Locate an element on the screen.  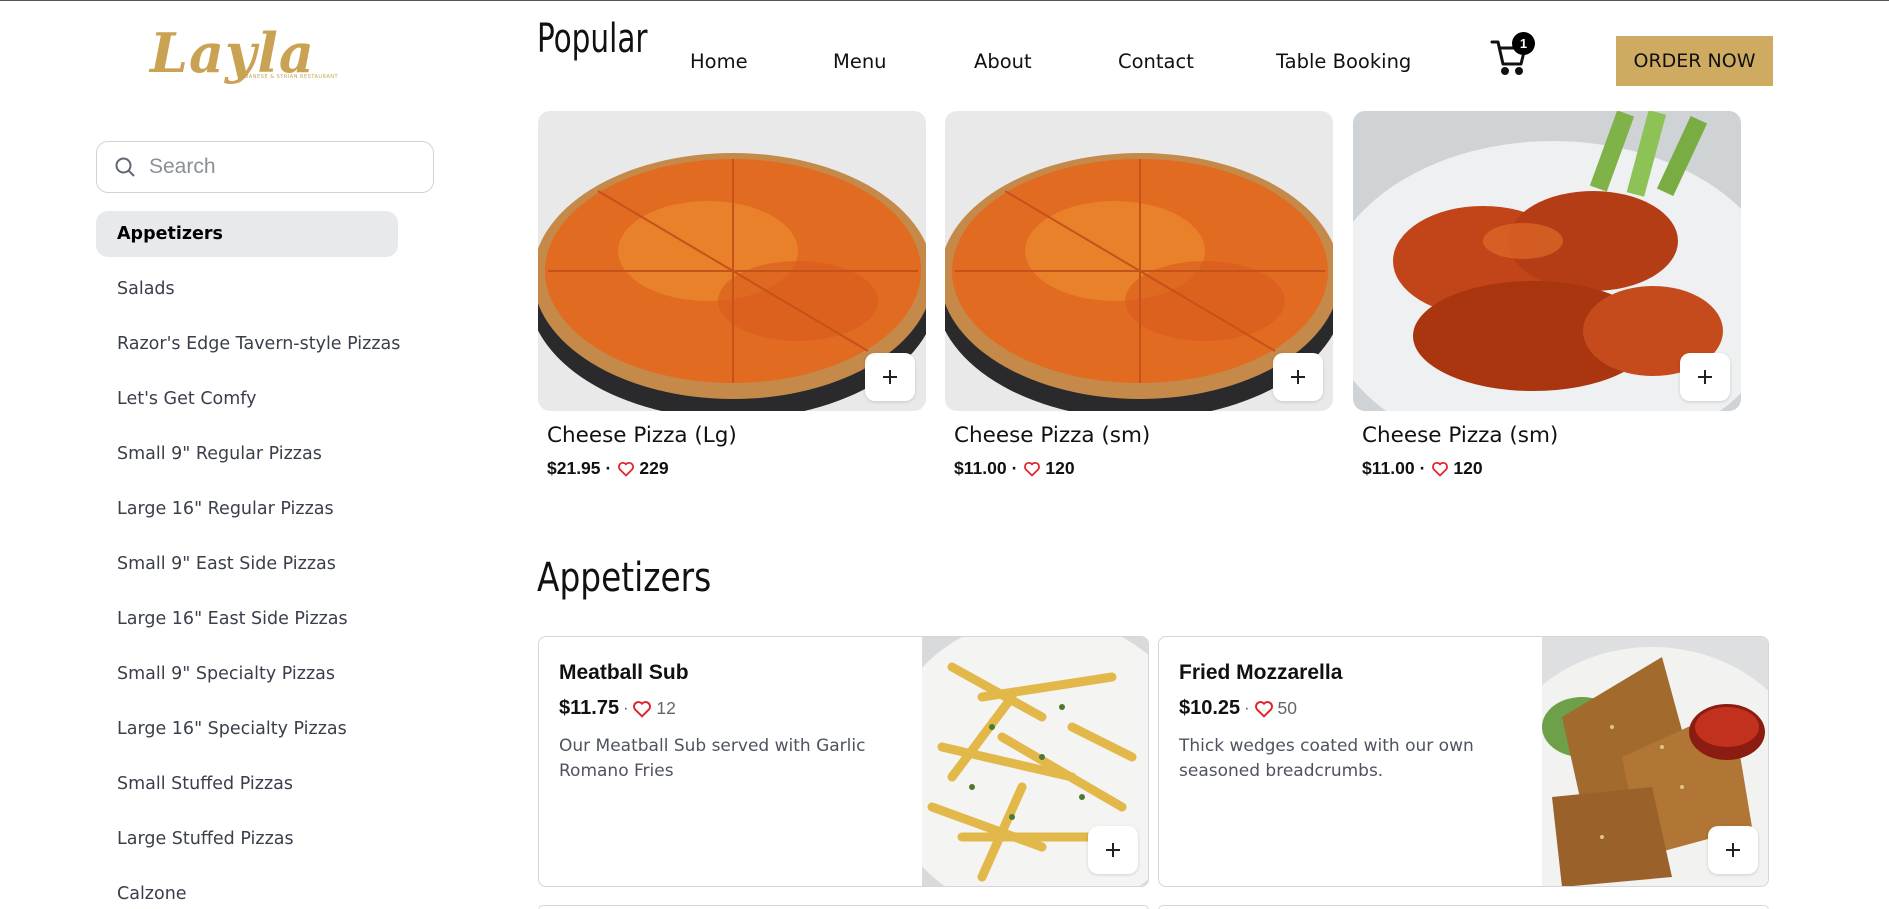
top-border is located at coordinates (944, 0).